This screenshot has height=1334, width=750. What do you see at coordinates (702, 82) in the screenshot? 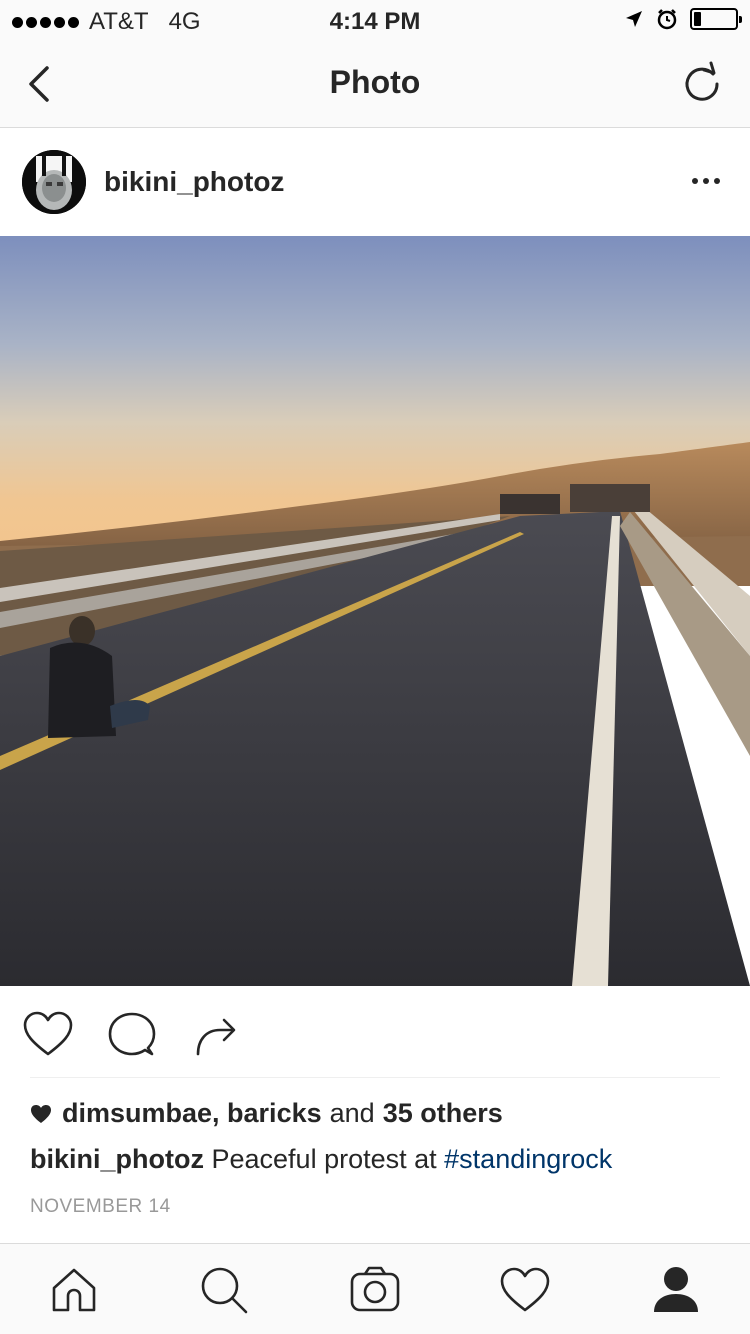
I see `refresh-icon` at bounding box center [702, 82].